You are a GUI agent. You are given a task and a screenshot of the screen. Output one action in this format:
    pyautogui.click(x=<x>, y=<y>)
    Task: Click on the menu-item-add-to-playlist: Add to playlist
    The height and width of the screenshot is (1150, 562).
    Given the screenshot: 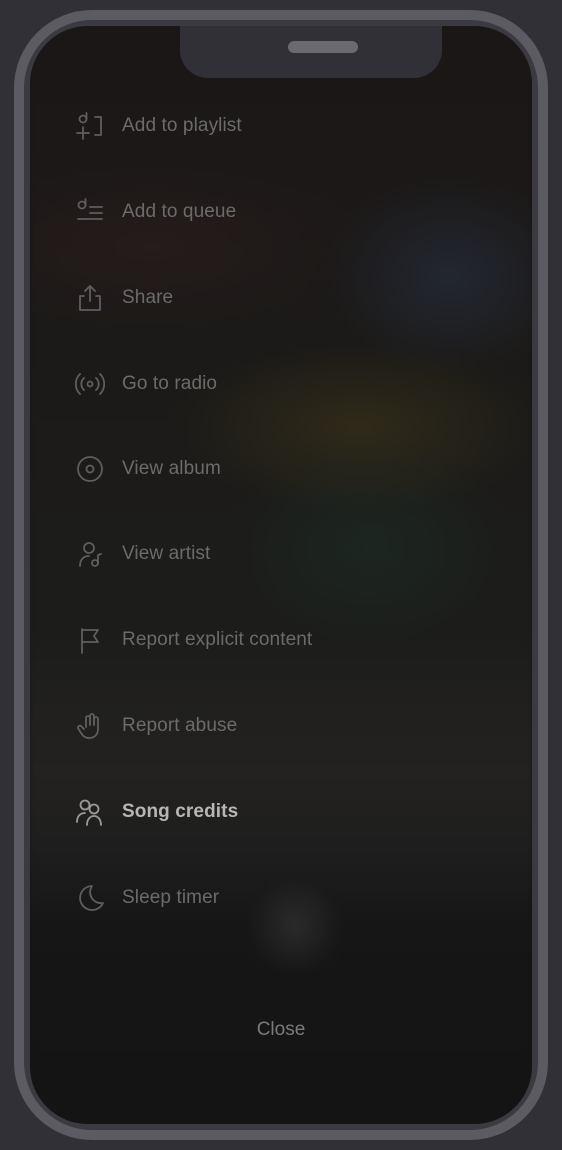 What is the action you would take?
    pyautogui.click(x=158, y=126)
    